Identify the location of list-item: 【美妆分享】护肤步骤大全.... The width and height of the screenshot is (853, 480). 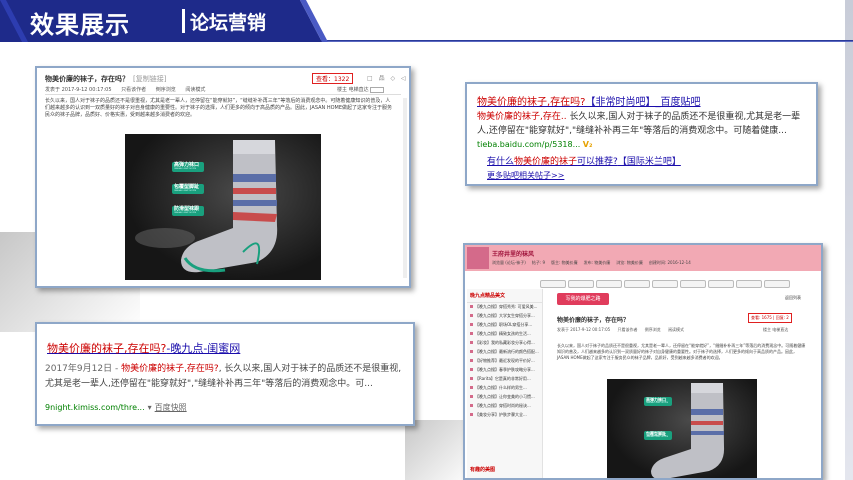
(504, 415).